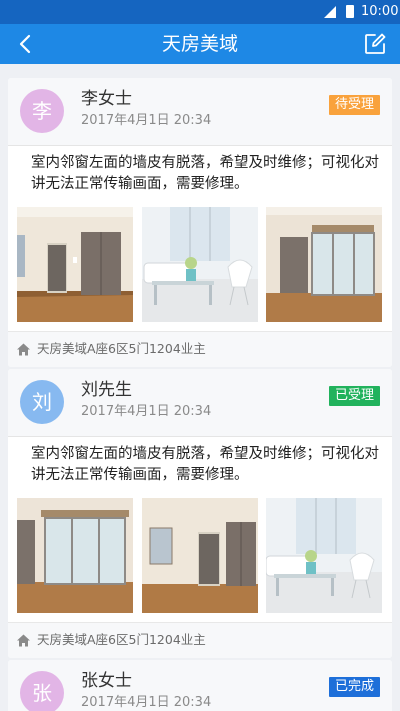  Describe the element at coordinates (200, 12) in the screenshot. I see `status-bar: 10:00` at that location.